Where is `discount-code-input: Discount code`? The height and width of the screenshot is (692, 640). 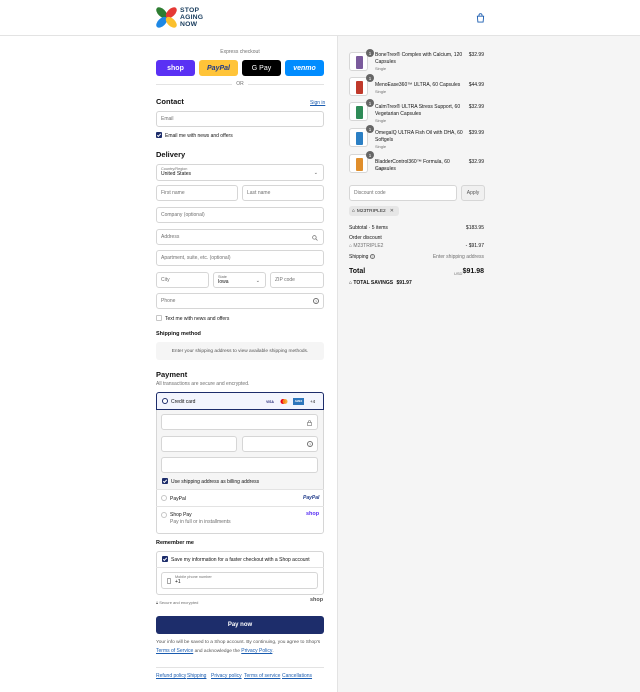 discount-code-input: Discount code is located at coordinates (403, 193).